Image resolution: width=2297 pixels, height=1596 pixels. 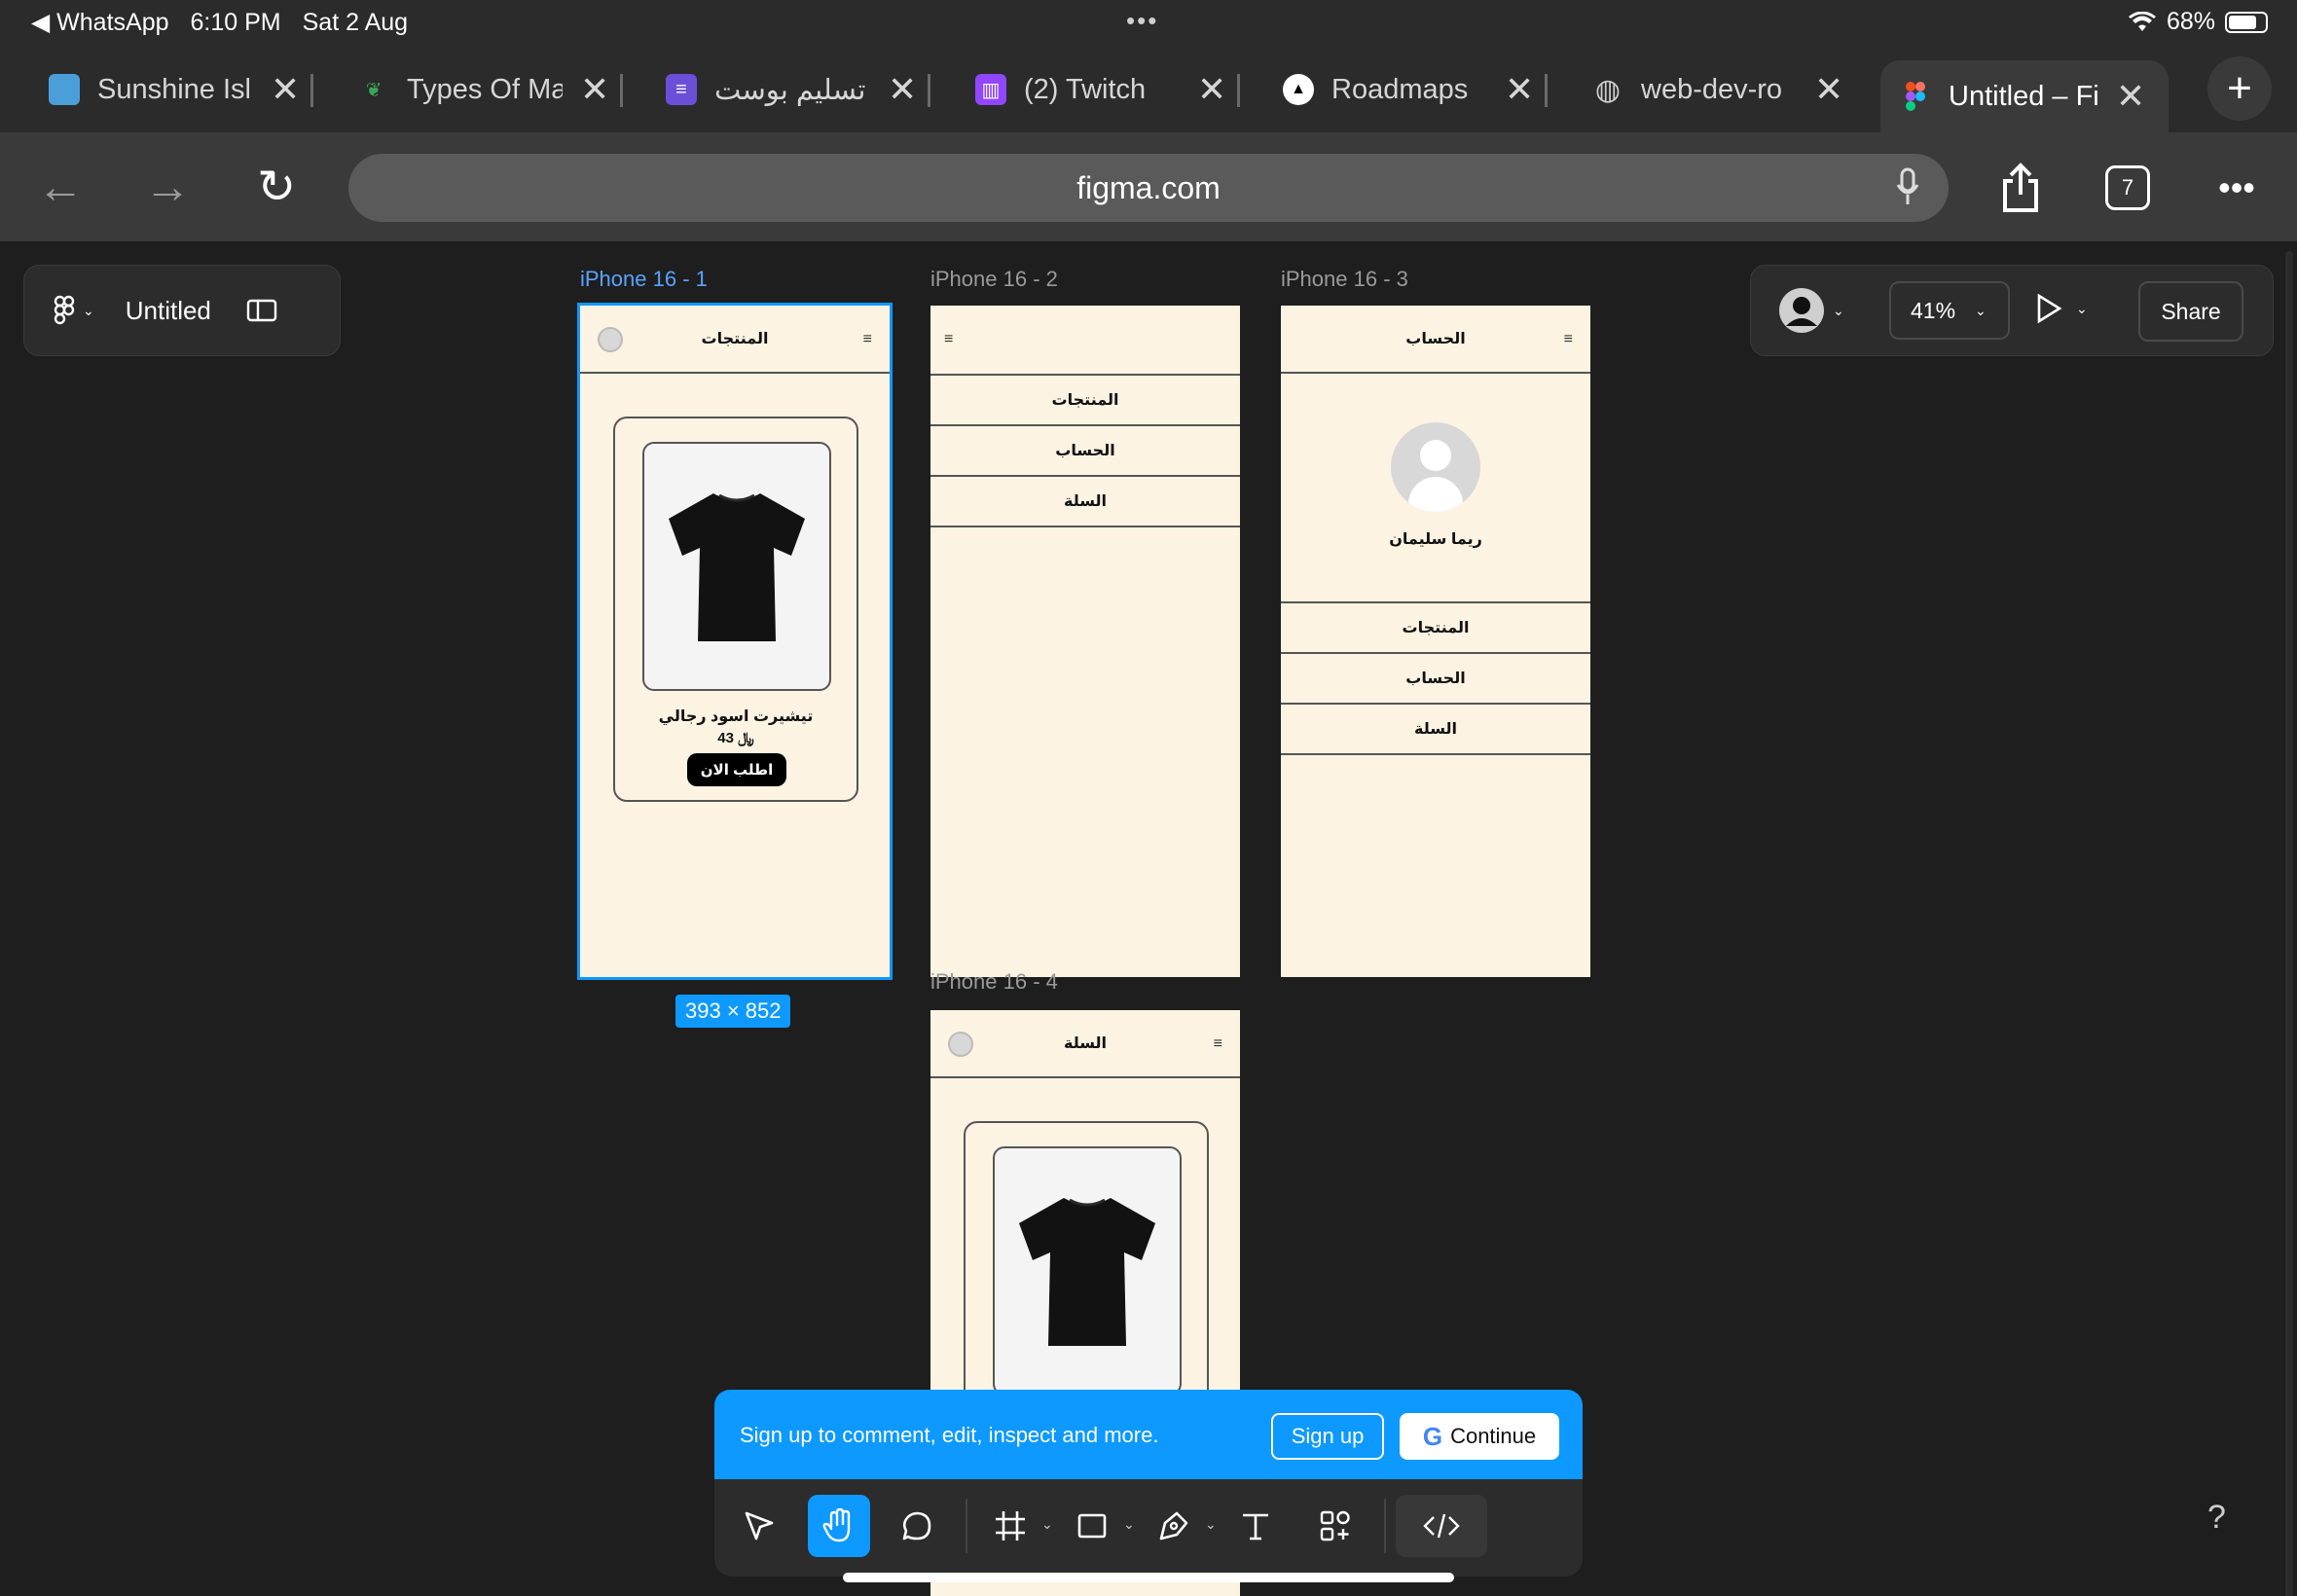 I want to click on frame-tool-button, so click(x=1010, y=1526).